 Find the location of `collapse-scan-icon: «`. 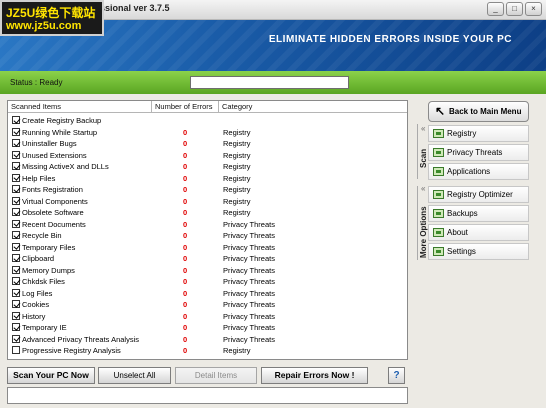

collapse-scan-icon: « is located at coordinates (423, 128).